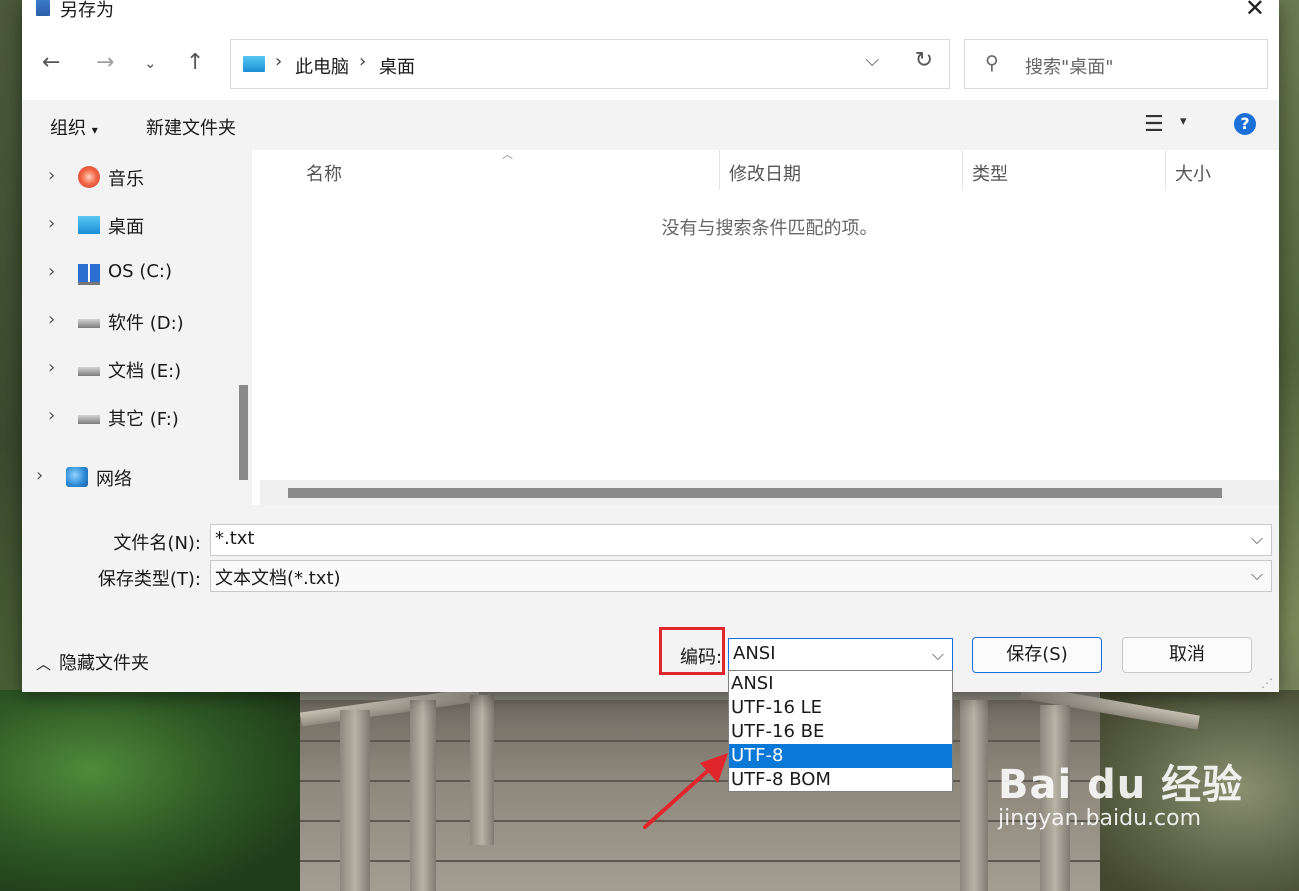 The width and height of the screenshot is (1299, 891). I want to click on horizontal-scrollbar, so click(769, 492).